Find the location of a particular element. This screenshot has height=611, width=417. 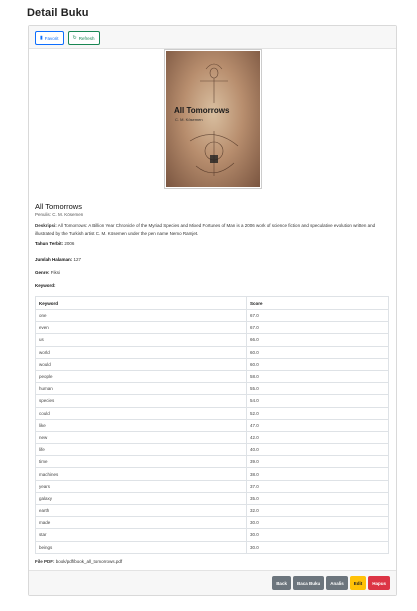

table-row: life 40.0 is located at coordinates (212, 450).